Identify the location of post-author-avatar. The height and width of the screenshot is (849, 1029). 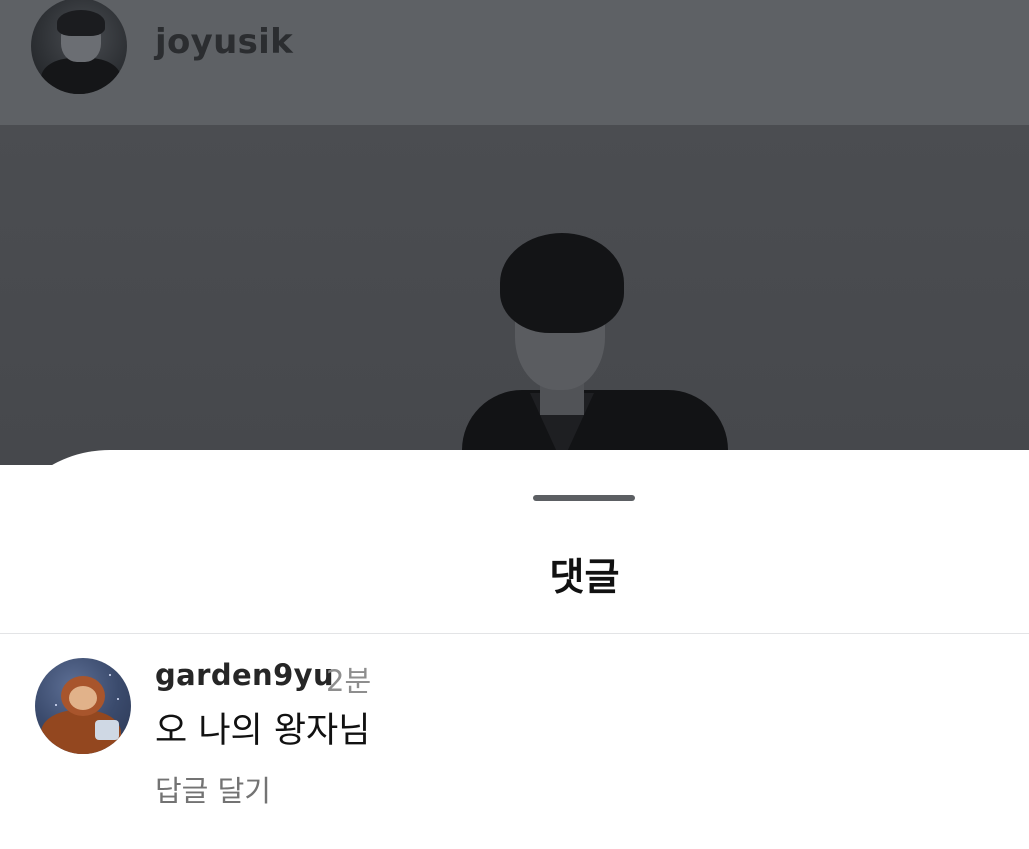
(79, 47).